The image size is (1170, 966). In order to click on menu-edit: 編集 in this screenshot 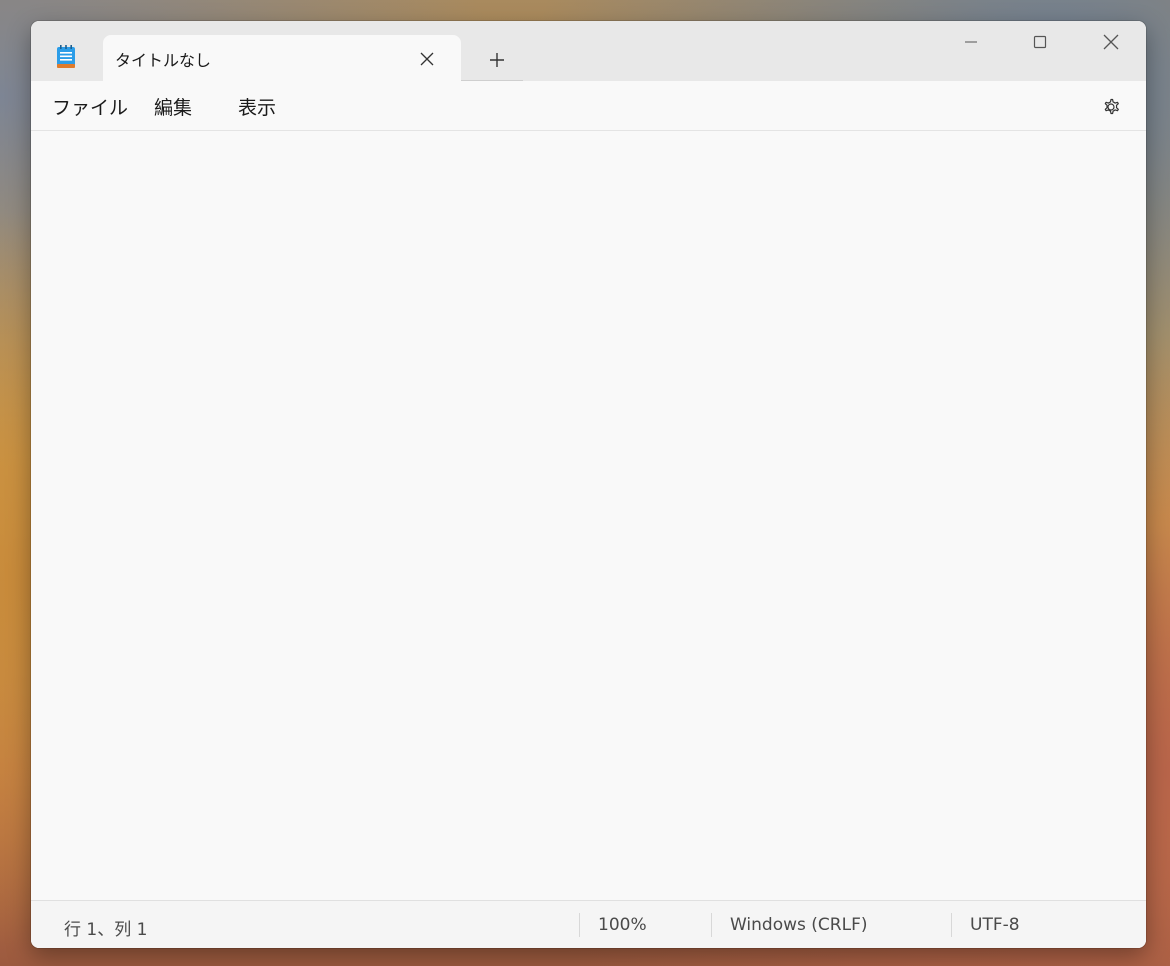, I will do `click(173, 106)`.